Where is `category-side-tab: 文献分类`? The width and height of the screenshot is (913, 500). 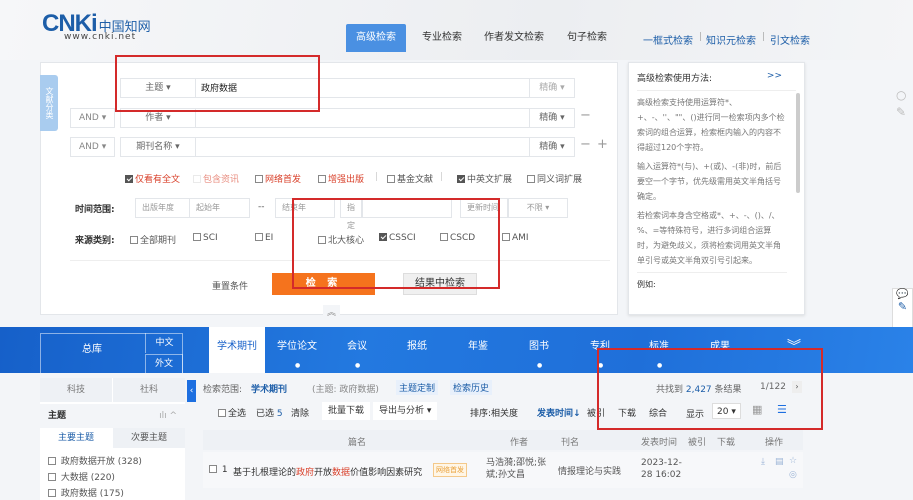
category-side-tab: 文献分类 is located at coordinates (49, 103).